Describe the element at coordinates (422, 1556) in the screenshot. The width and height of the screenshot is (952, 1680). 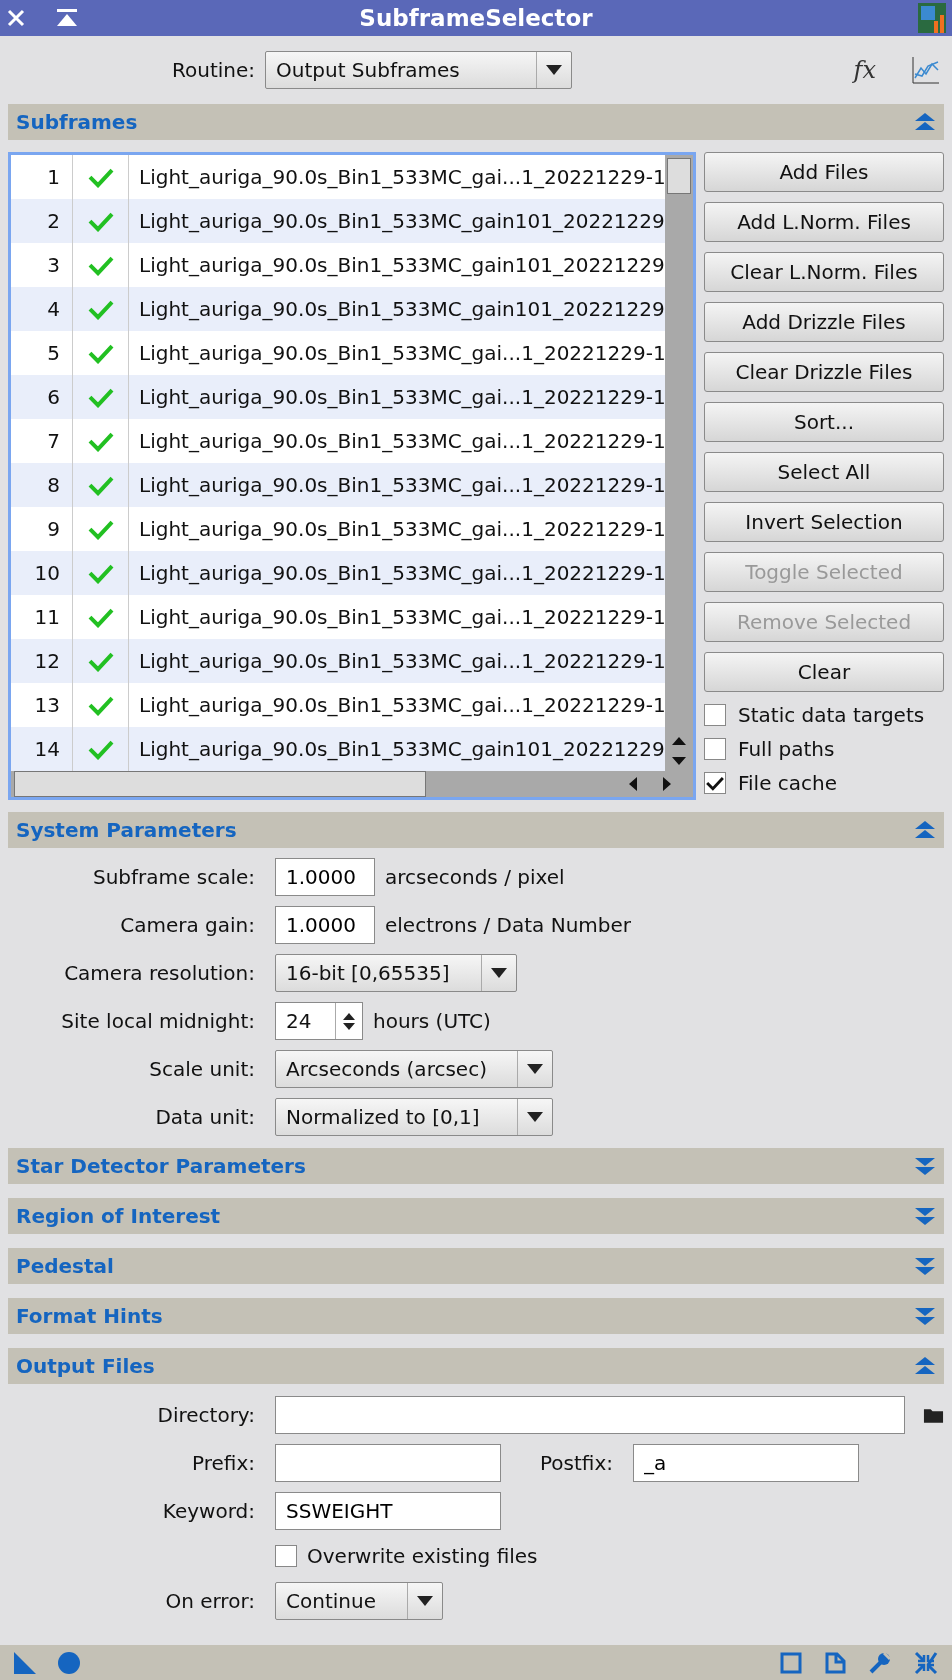
I see `checkbox-label: Overwrite existing files` at that location.